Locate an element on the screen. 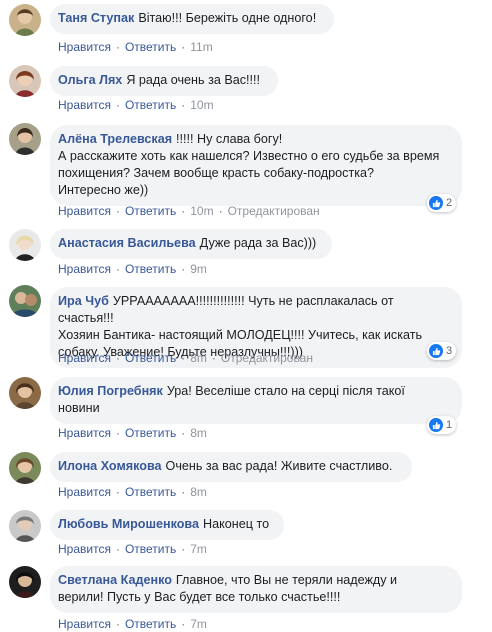 The image size is (492, 632). comment-bubble: Любовь Мирошенкова Наконец то is located at coordinates (167, 525).